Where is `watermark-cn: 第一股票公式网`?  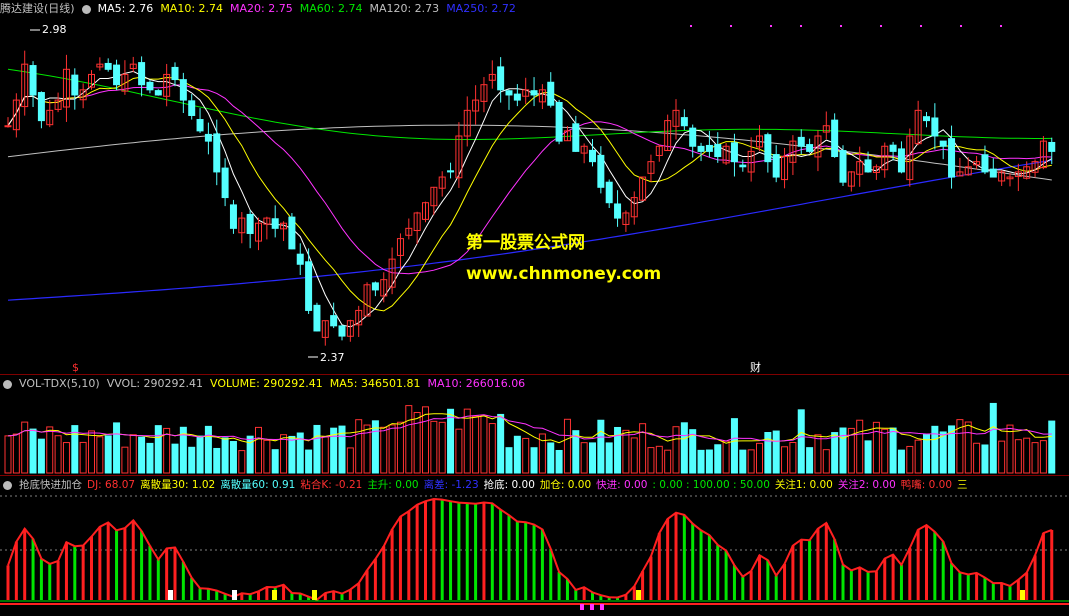
watermark-cn: 第一股票公式网 is located at coordinates (525, 242).